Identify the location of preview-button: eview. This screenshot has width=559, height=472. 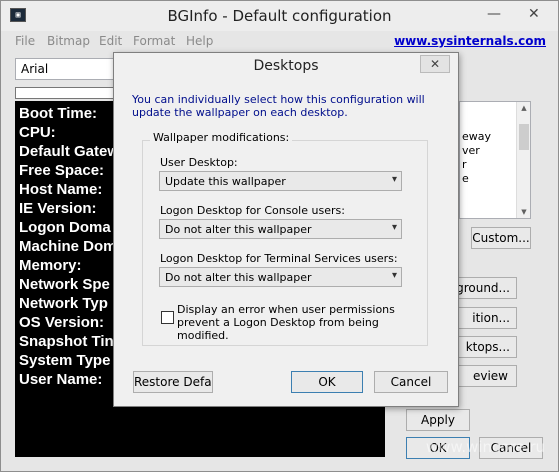
(485, 376).